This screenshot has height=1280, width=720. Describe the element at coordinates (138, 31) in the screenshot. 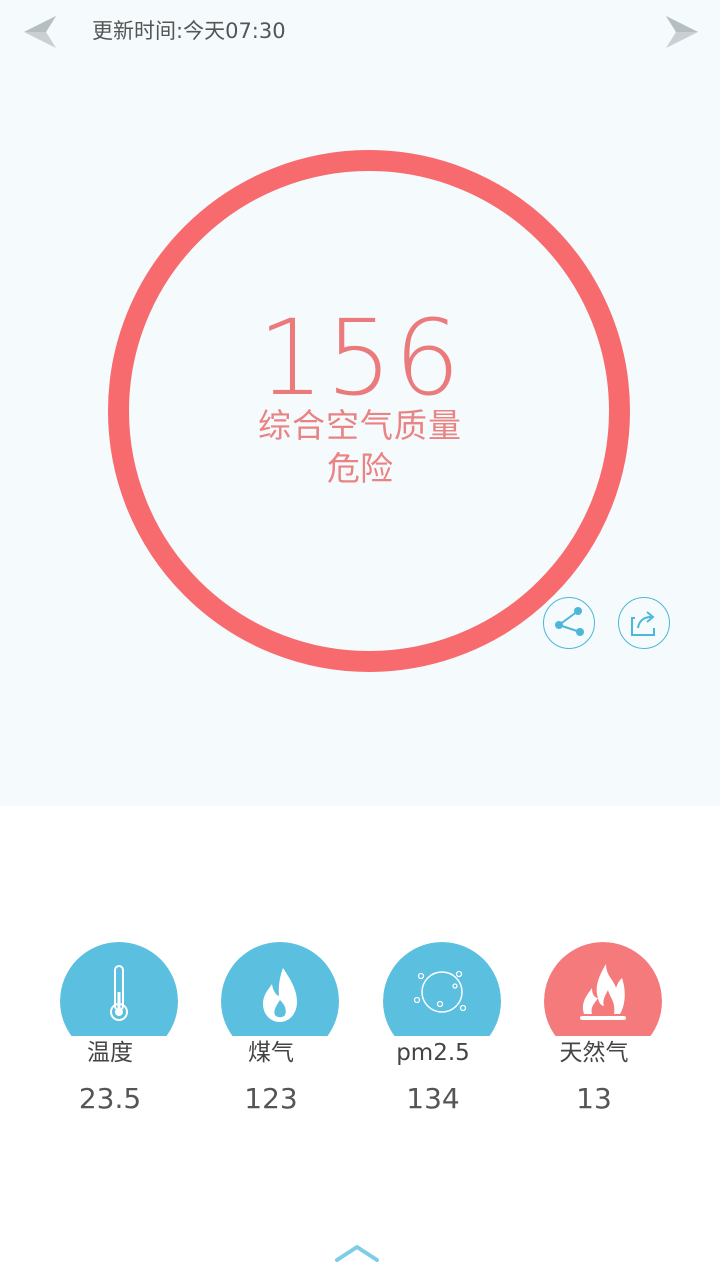

I see `update-time-label: 更新时间:` at that location.